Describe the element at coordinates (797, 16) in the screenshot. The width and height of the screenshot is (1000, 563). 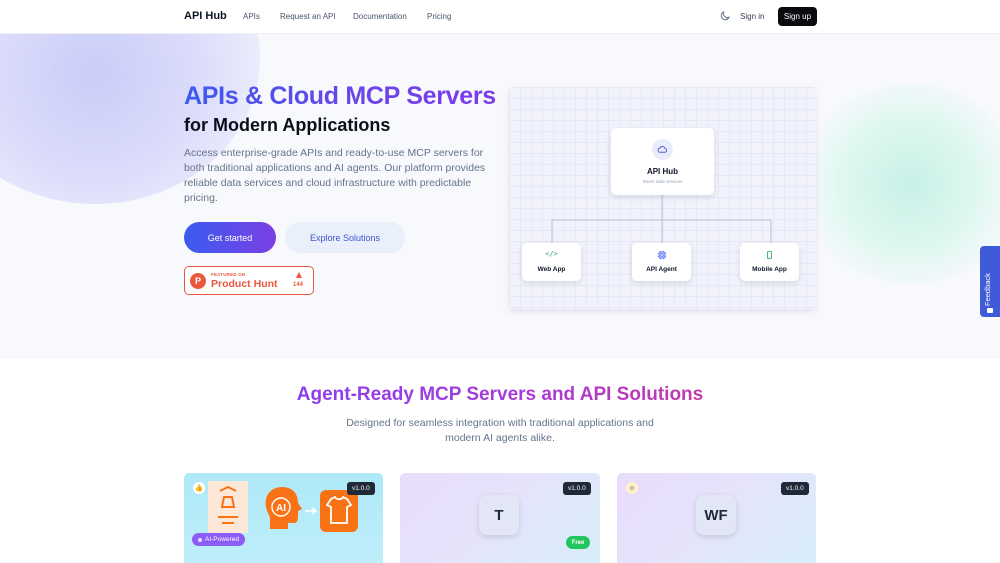
I see `sign-up-button: Sign up` at that location.